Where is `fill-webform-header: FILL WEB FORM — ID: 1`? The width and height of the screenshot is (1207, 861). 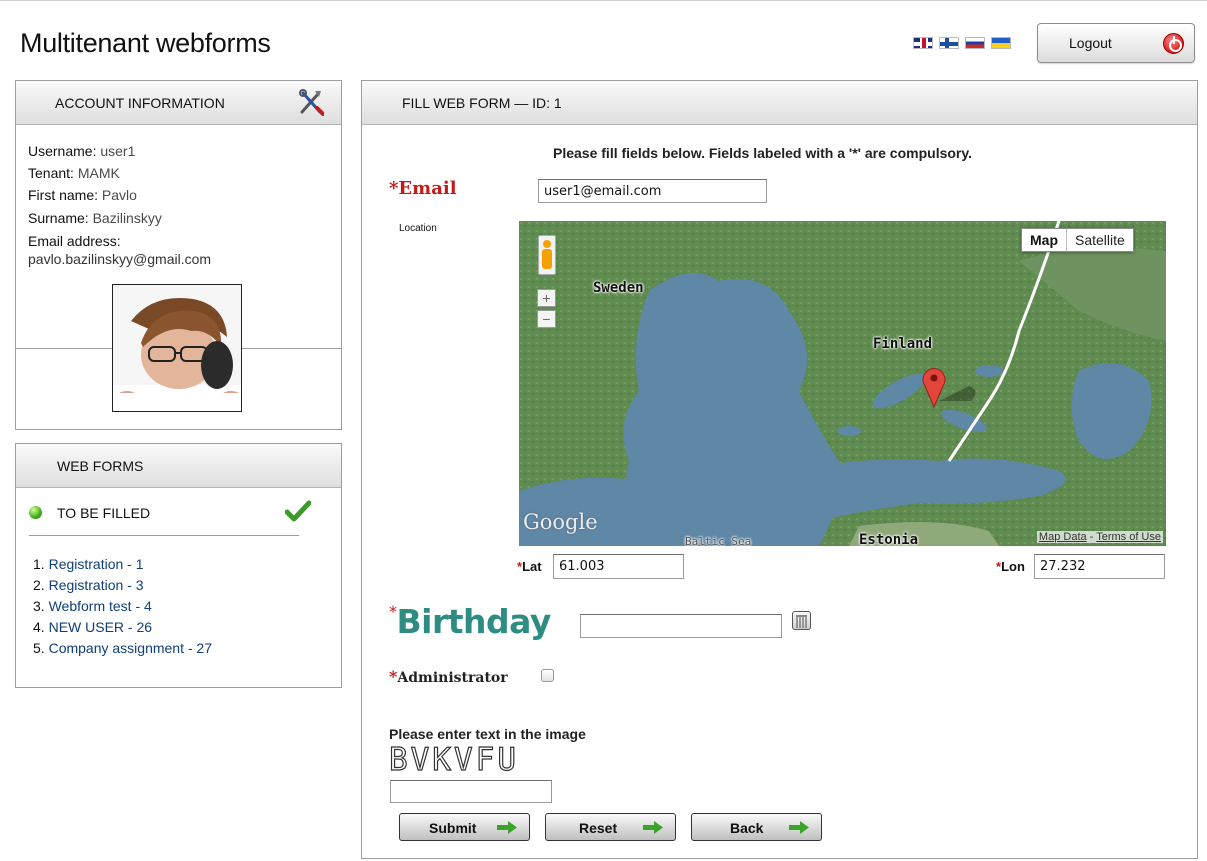
fill-webform-header: FILL WEB FORM — ID: 1 is located at coordinates (779, 103).